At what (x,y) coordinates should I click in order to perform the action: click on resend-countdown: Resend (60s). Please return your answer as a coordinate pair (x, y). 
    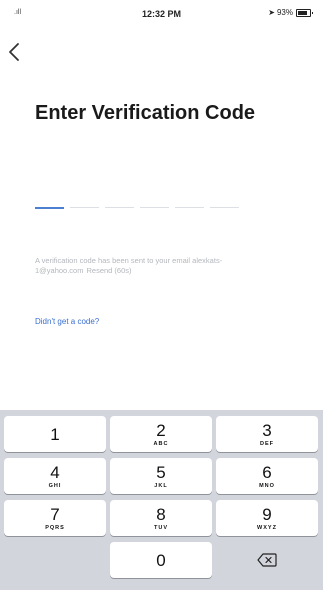
    Looking at the image, I should click on (109, 270).